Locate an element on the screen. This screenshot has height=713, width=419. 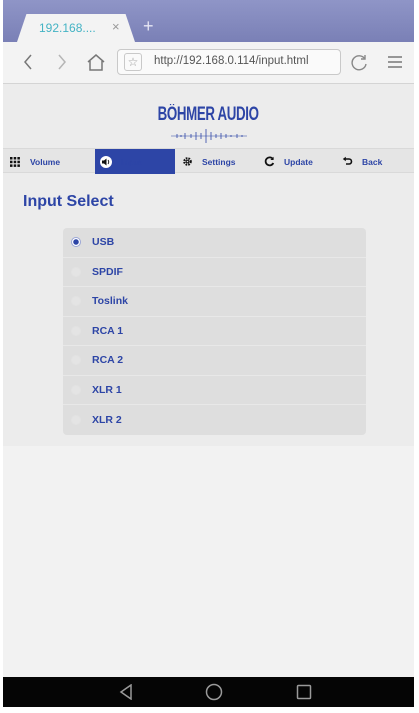
forward-icon is located at coordinates (62, 62).